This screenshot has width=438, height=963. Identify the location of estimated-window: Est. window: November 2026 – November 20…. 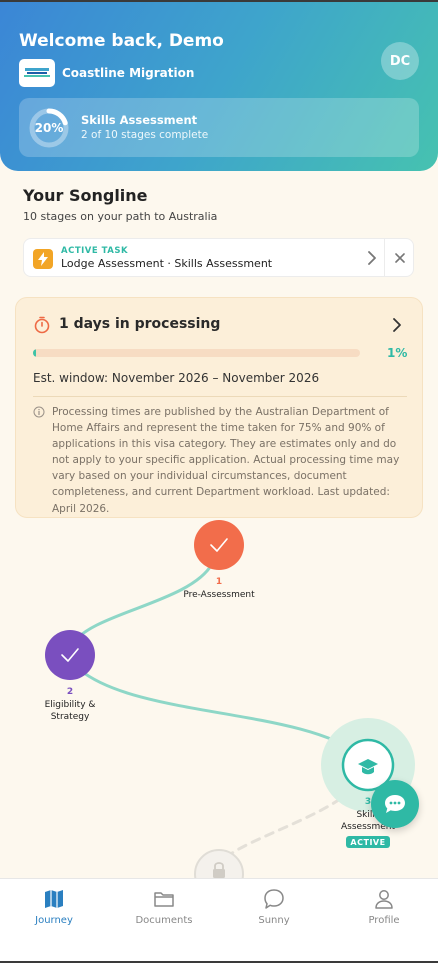
(176, 378).